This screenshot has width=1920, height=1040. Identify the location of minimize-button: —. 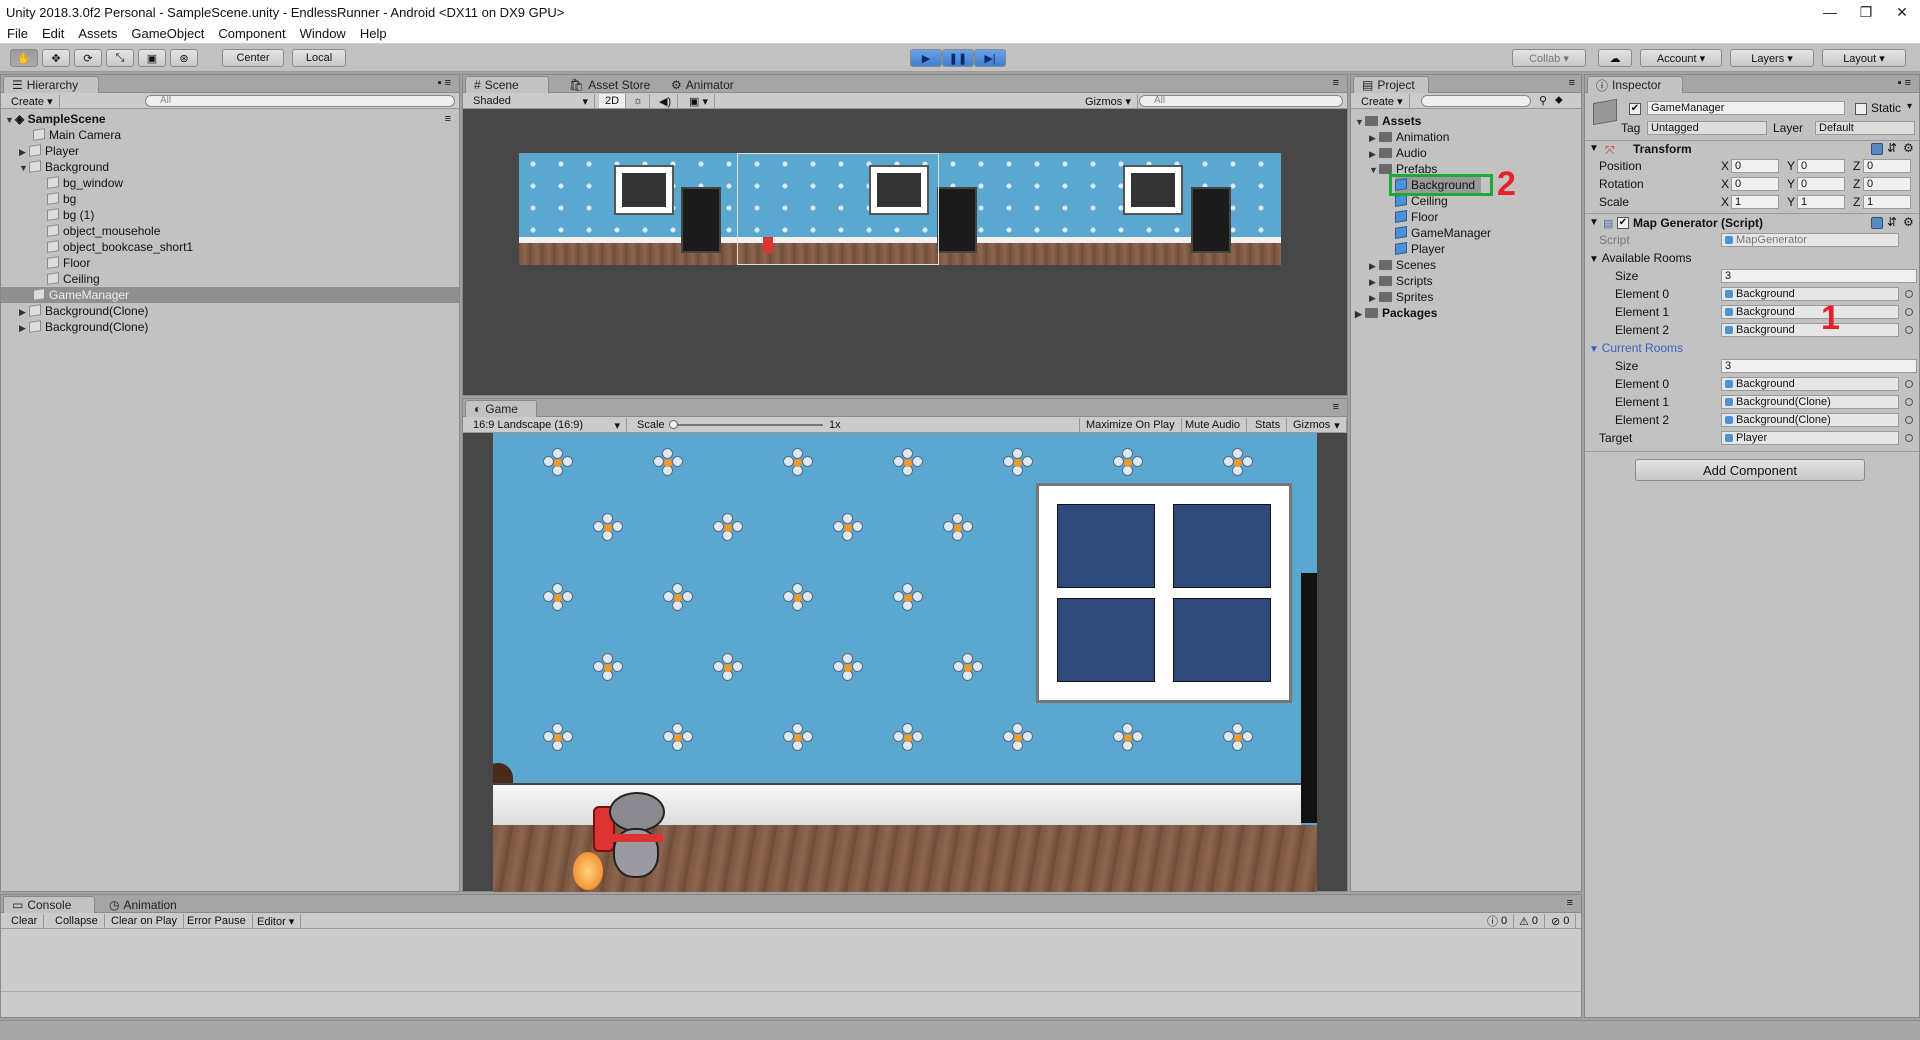
(1830, 12).